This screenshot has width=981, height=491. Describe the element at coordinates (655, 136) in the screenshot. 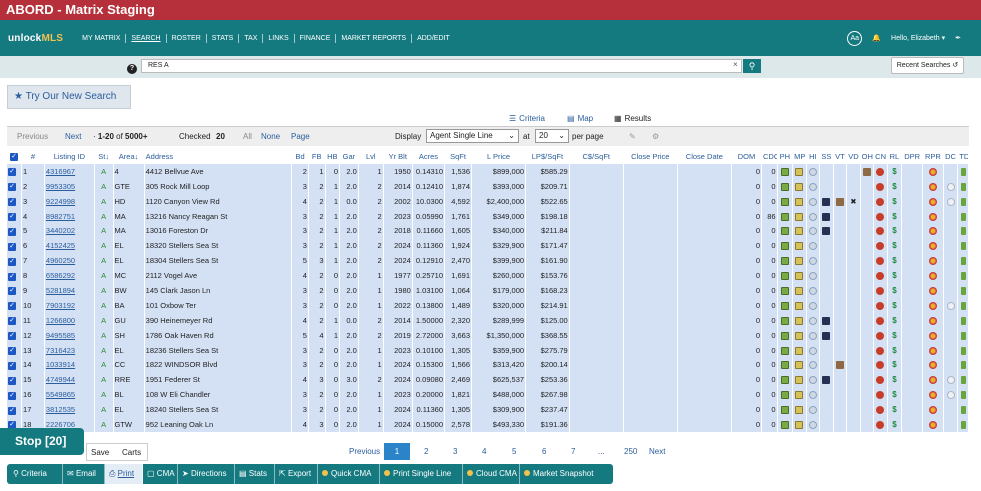

I see `gear-icon: ⚙` at that location.